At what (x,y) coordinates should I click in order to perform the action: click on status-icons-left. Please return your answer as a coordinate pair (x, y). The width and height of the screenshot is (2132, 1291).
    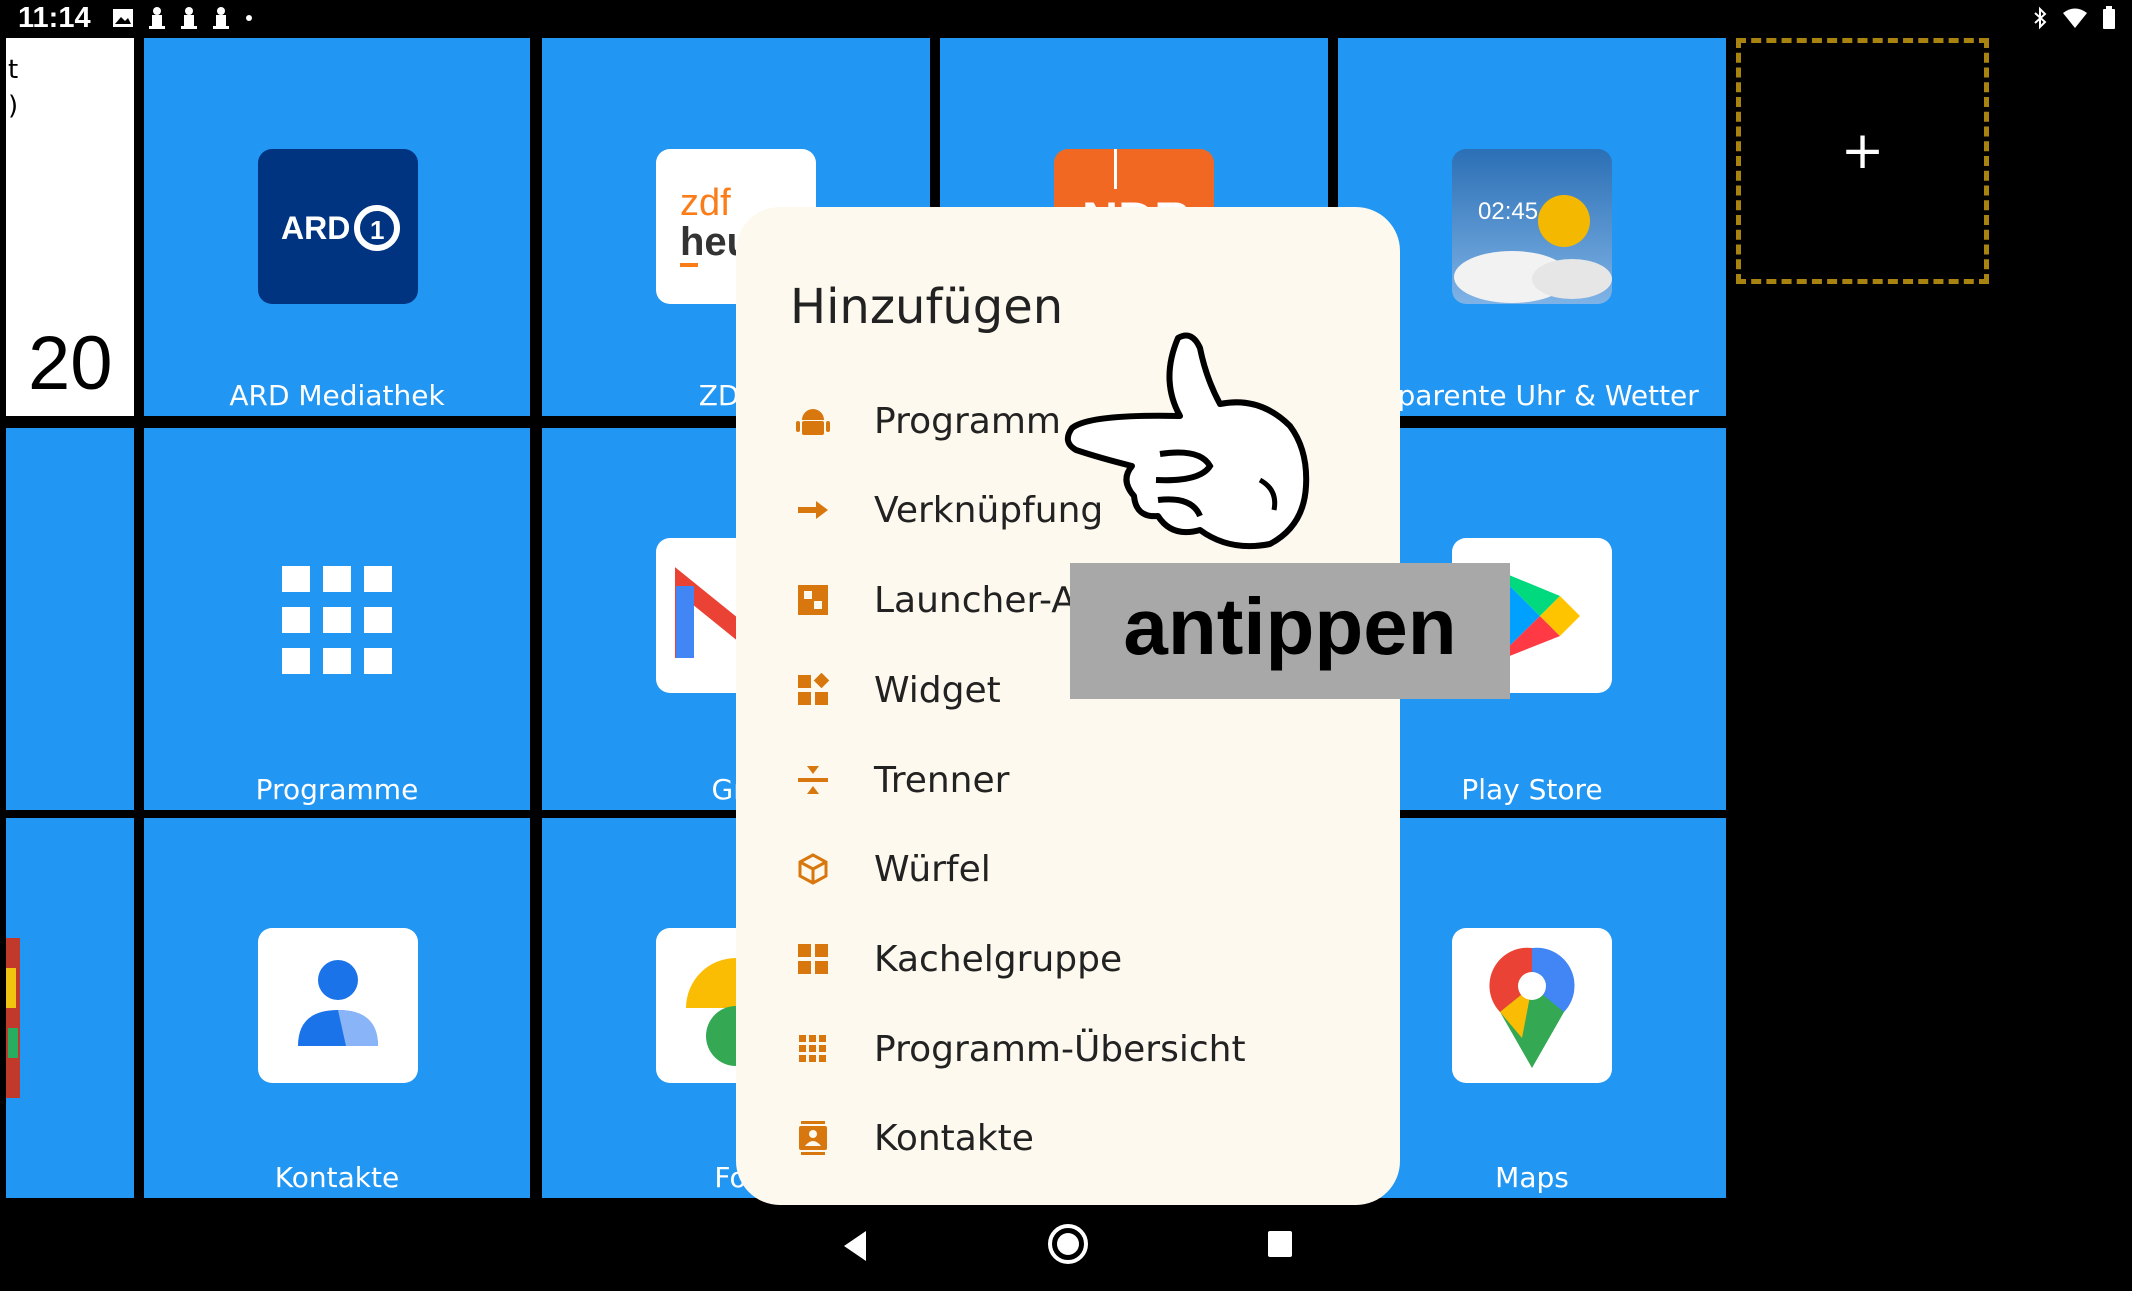
    Looking at the image, I should click on (183, 18).